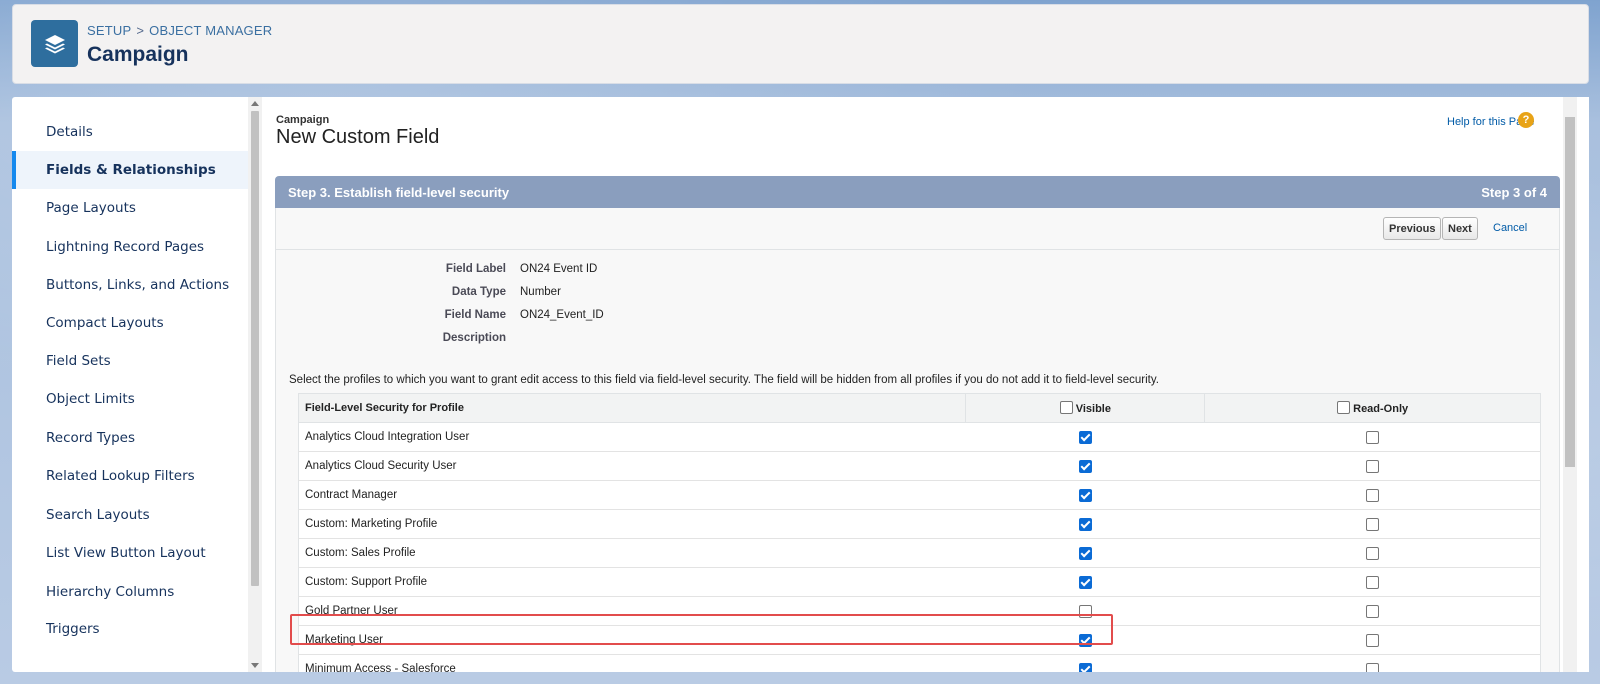 The image size is (1600, 684). I want to click on profile-name: Minimum Access - Salesforce, so click(631, 663).